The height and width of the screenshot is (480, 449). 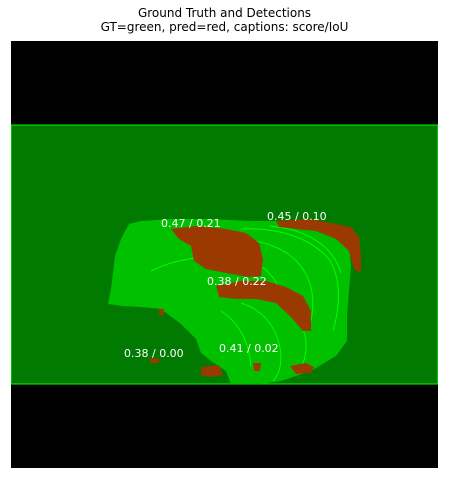 What do you see at coordinates (297, 216) in the screenshot?
I see `detection-caption-2: 0.45 / 0.10` at bounding box center [297, 216].